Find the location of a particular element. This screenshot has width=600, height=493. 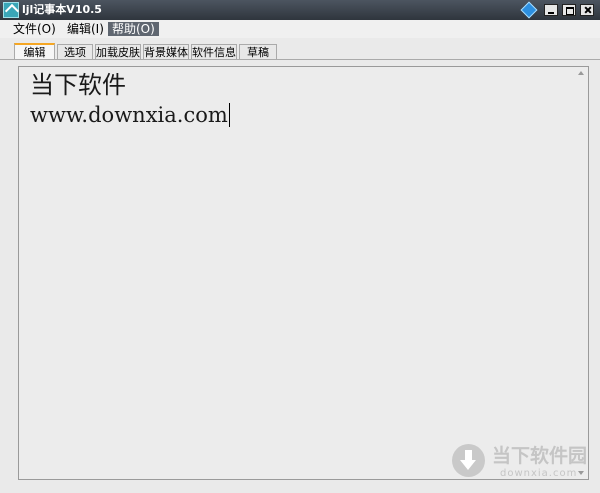

tab-background-media: 背景媒体 is located at coordinates (166, 51).